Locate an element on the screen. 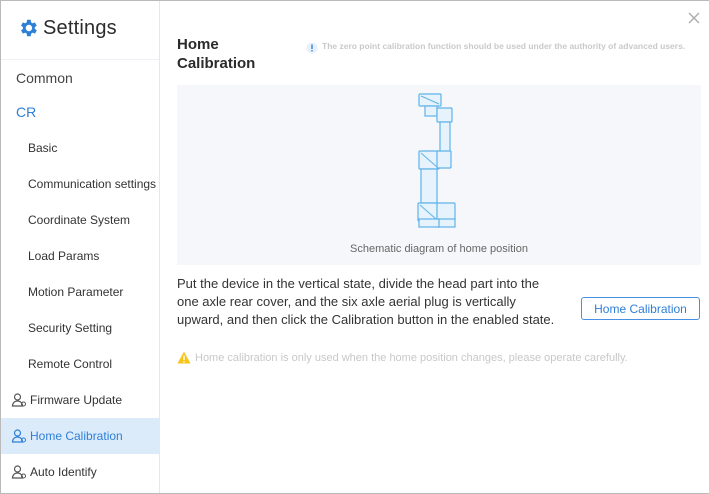  sidebar-item-label: Home Calibration is located at coordinates (76, 436).